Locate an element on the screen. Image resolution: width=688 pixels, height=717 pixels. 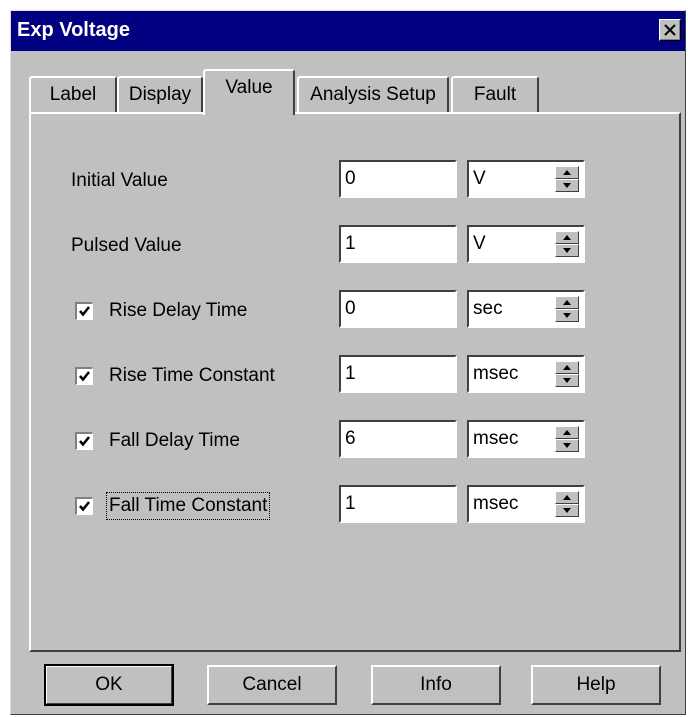
tab-label-text: Label is located at coordinates (73, 94).